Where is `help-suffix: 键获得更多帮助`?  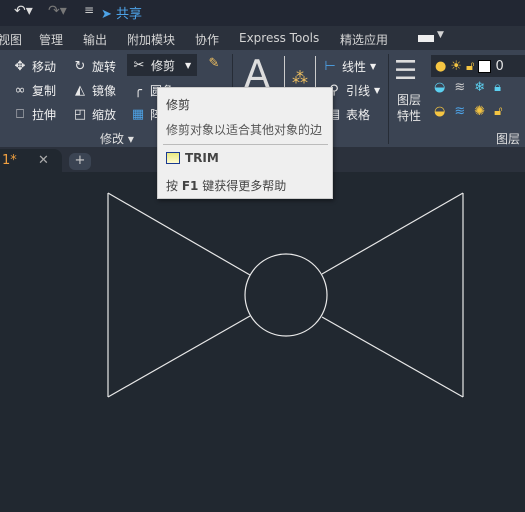 help-suffix: 键获得更多帮助 is located at coordinates (242, 186).